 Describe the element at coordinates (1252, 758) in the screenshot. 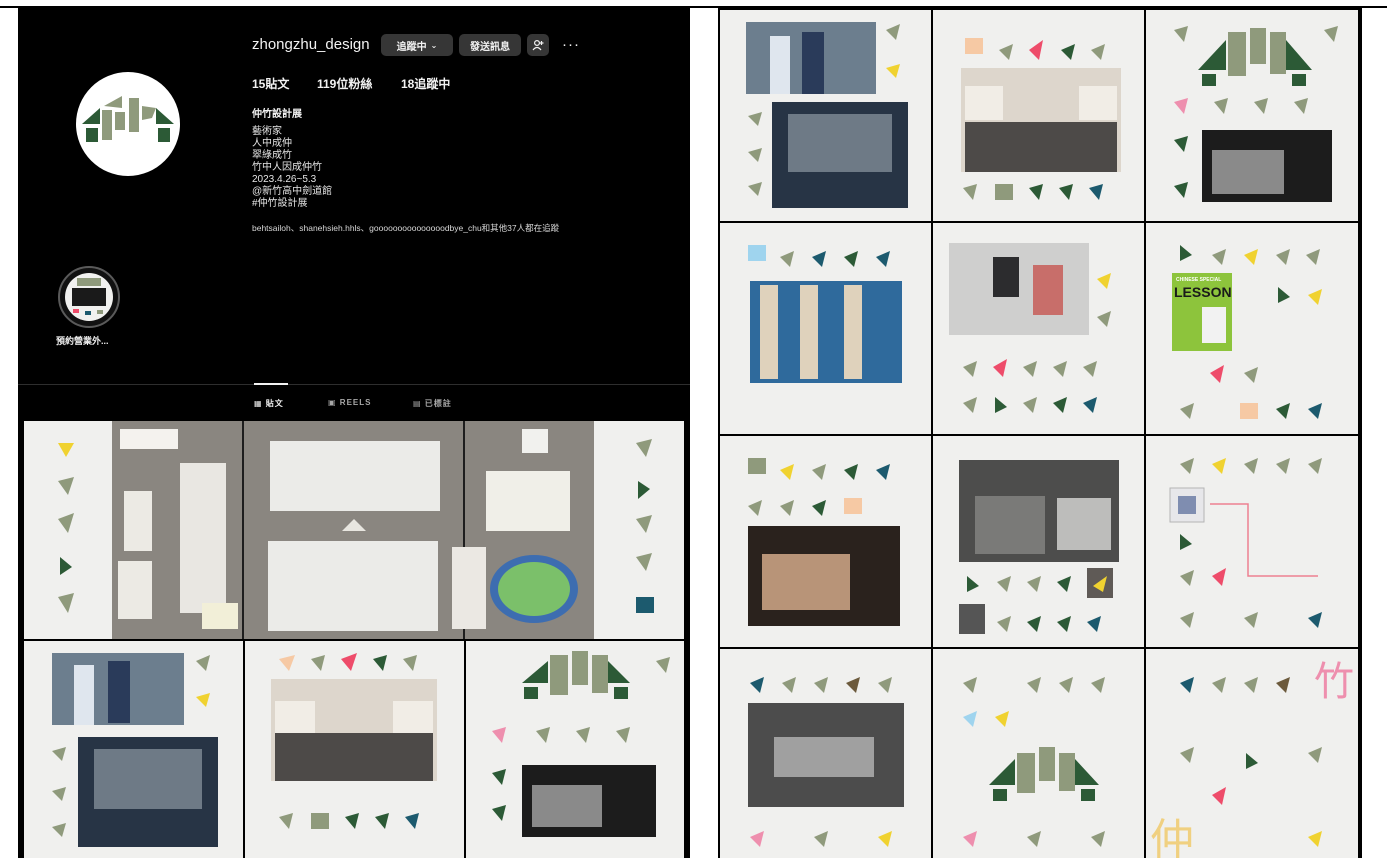

I see `characters-artwork: 竹 仲` at that location.